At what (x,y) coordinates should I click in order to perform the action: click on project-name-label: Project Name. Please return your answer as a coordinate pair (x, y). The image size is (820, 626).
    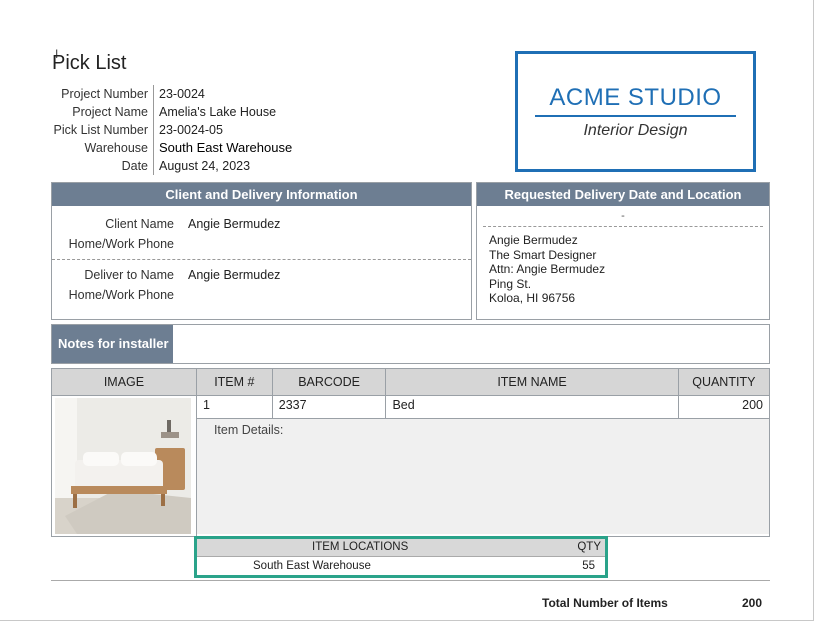
    Looking at the image, I should click on (102, 112).